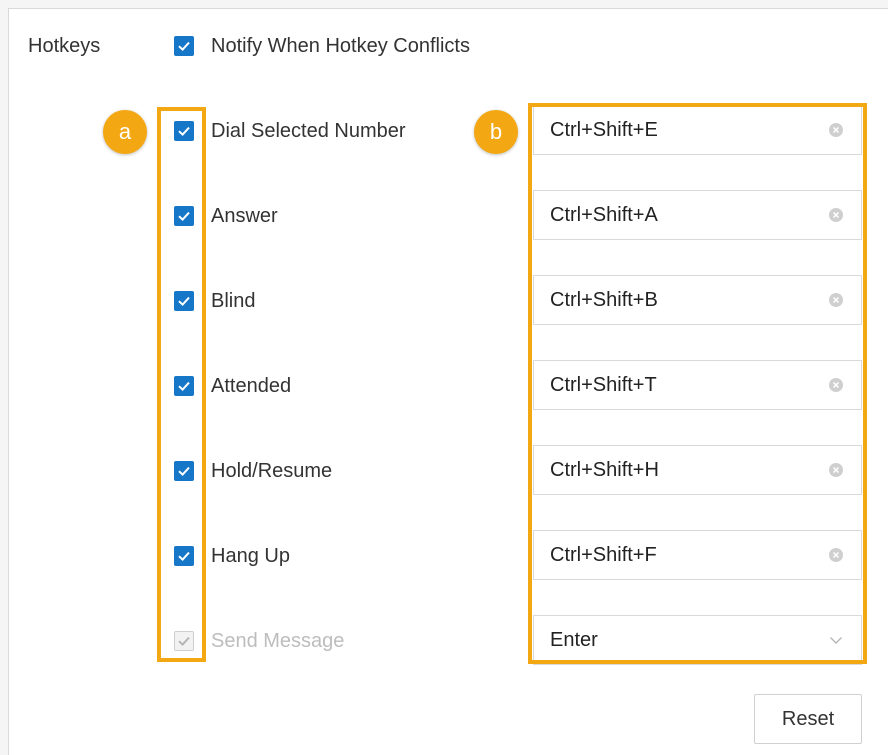  What do you see at coordinates (244, 216) in the screenshot?
I see `answer-label: Answer` at bounding box center [244, 216].